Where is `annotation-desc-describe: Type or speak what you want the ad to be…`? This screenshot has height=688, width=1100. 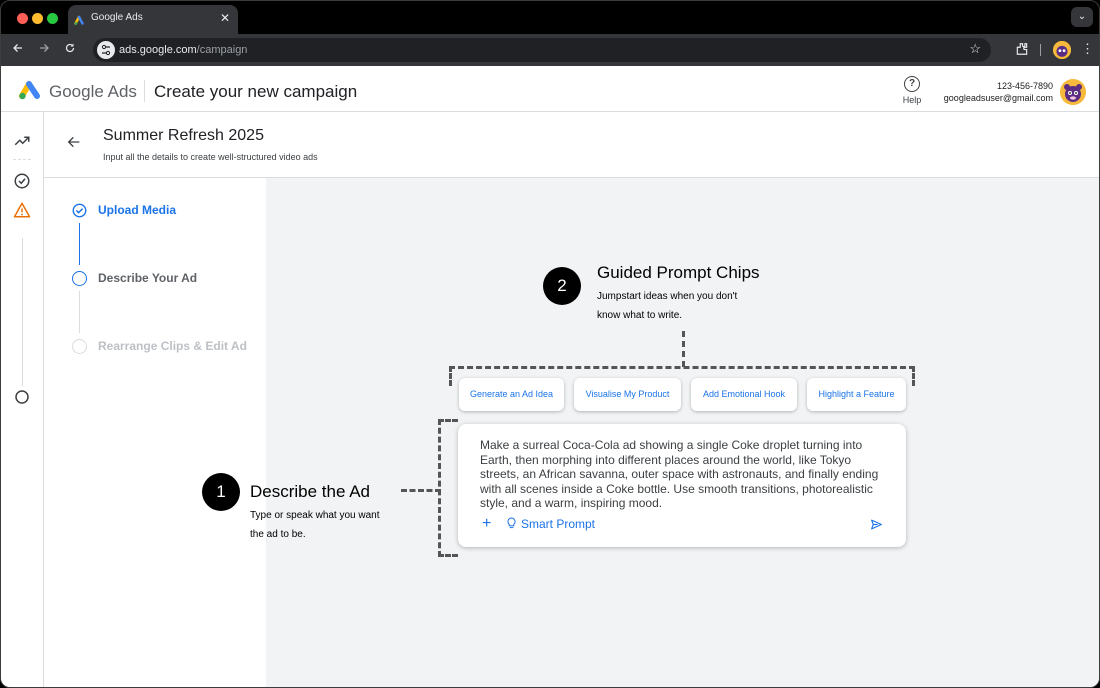
annotation-desc-describe: Type or speak what you want the ad to be… is located at coordinates (315, 525).